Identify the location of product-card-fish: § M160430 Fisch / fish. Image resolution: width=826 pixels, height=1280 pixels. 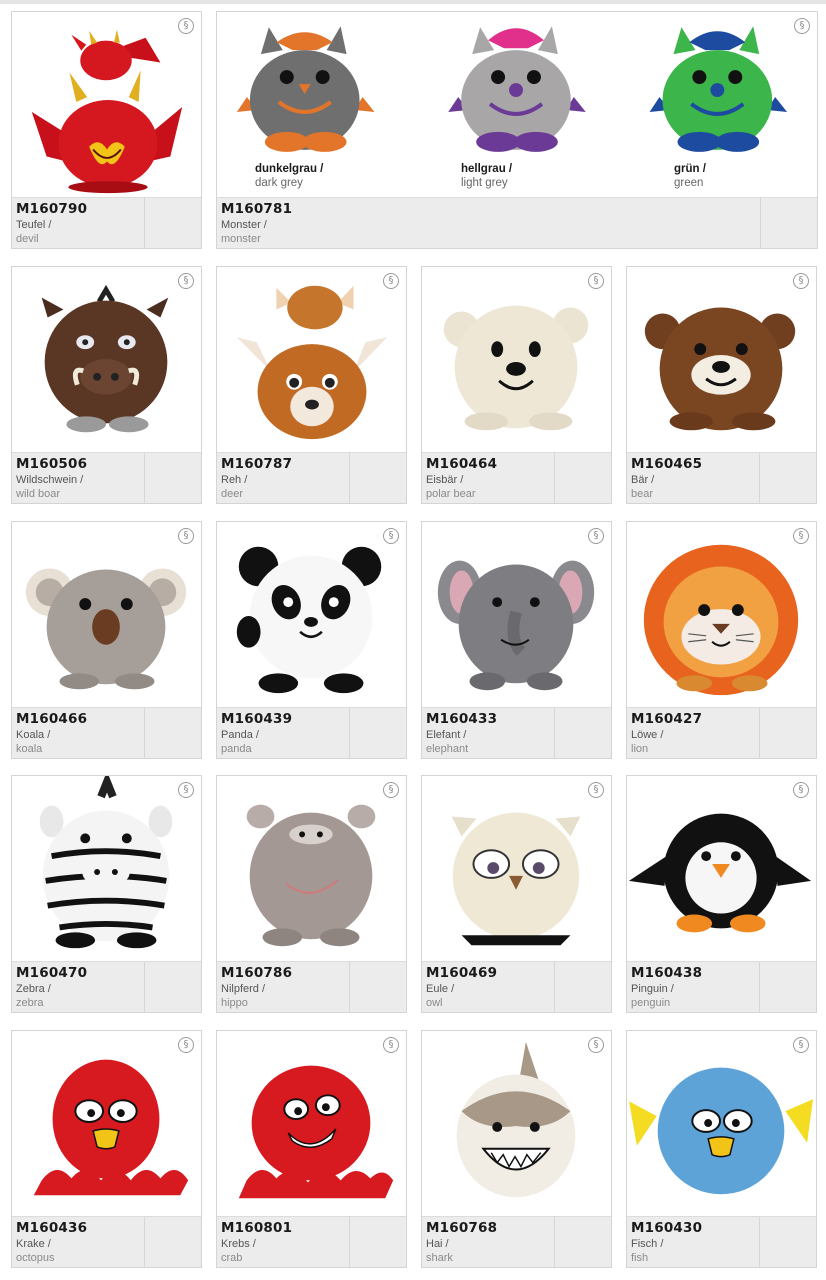
(721, 1149).